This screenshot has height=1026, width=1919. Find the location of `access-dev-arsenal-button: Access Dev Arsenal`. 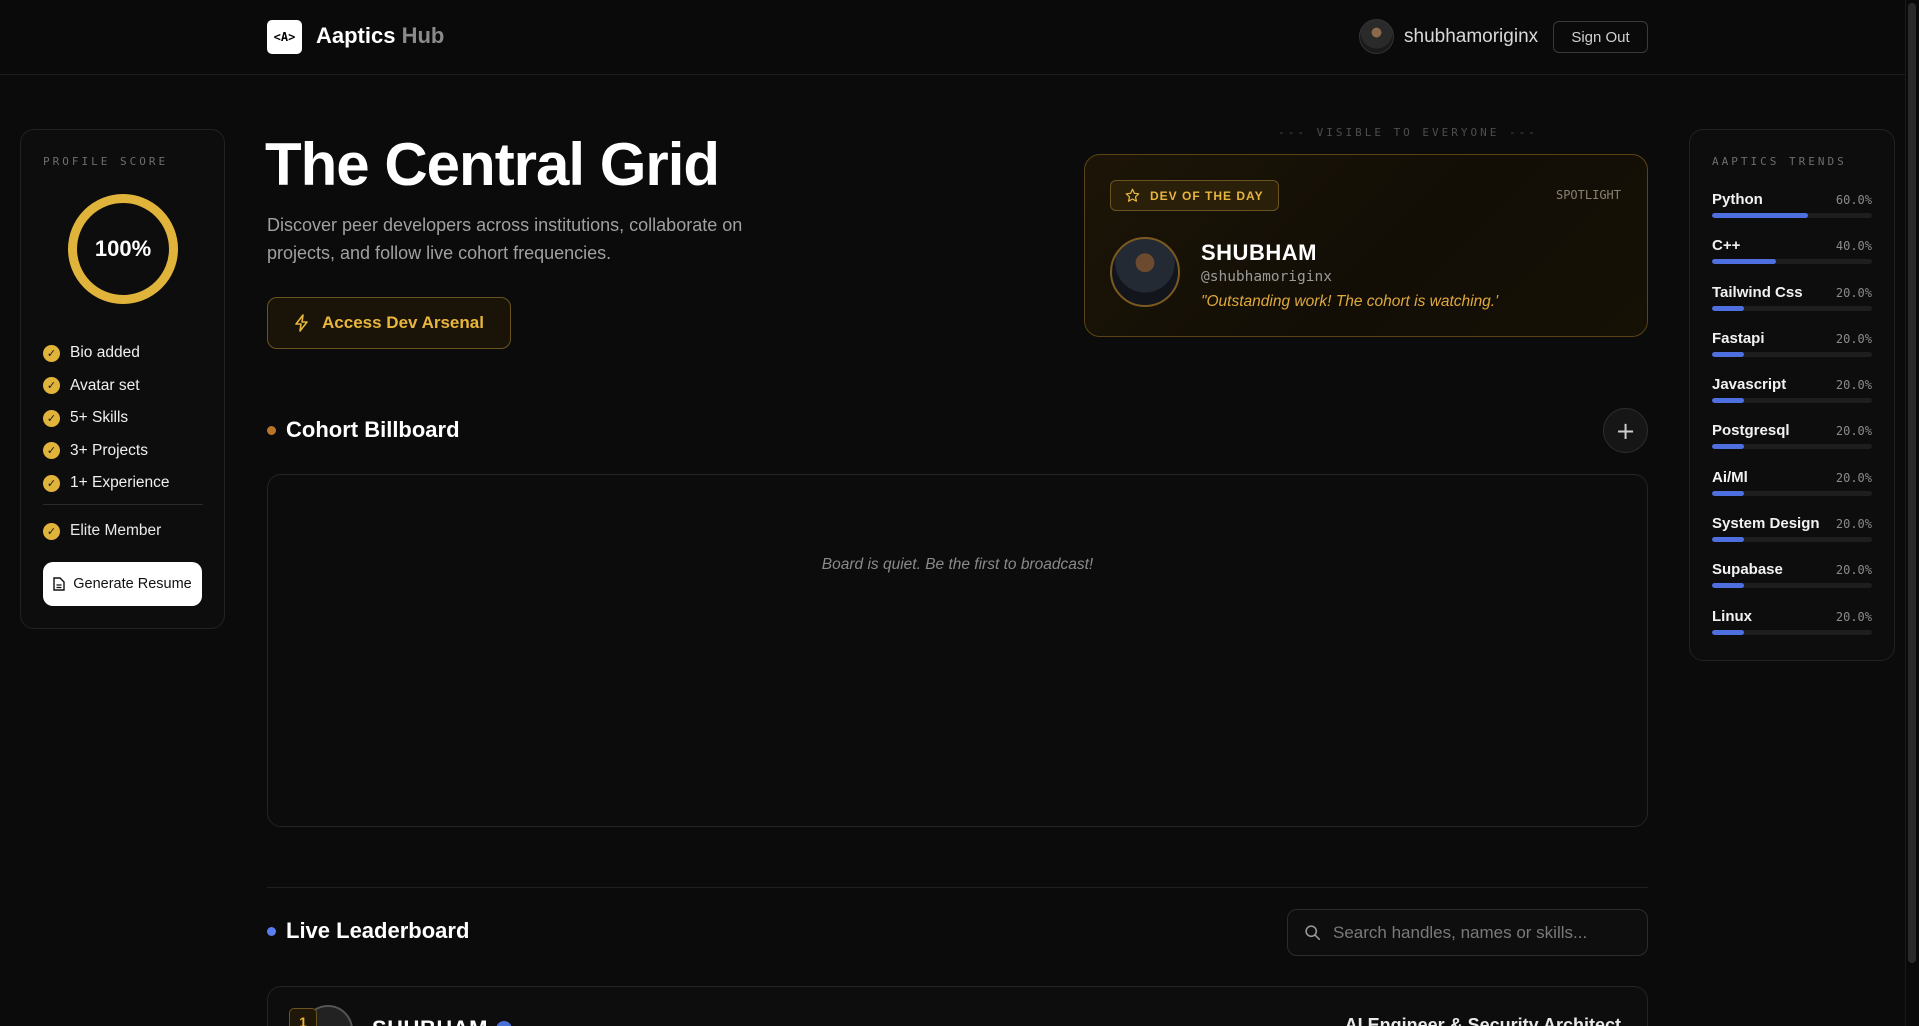

access-dev-arsenal-button: Access Dev Arsenal is located at coordinates (389, 323).